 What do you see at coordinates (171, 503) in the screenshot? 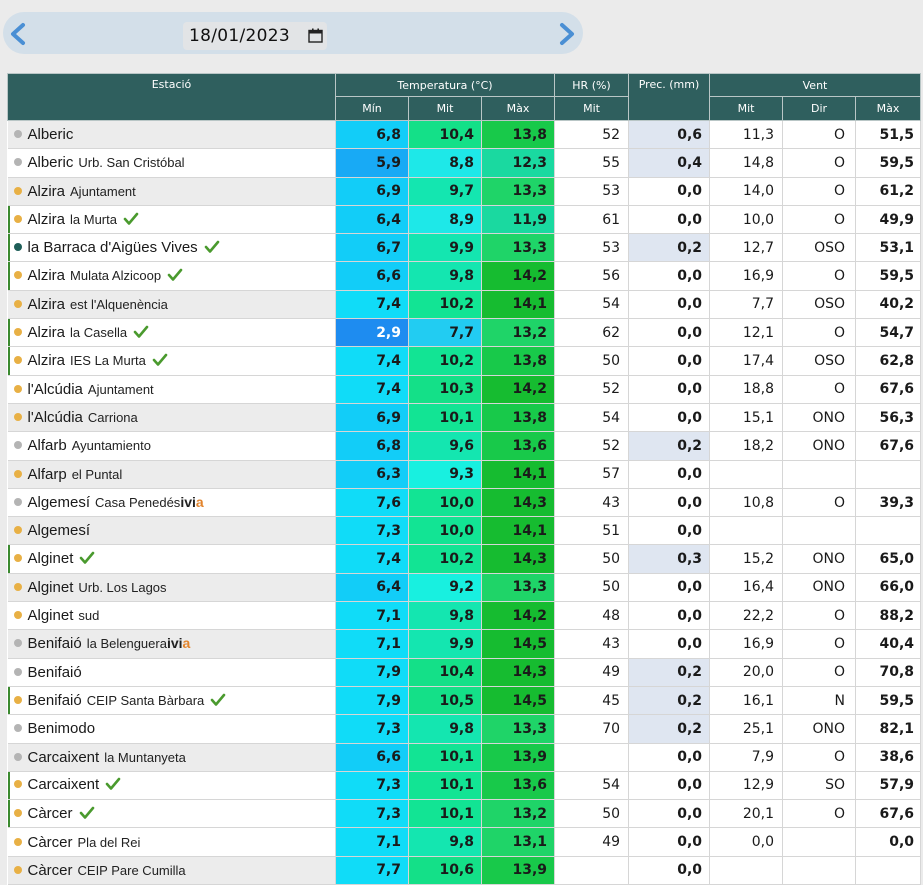
I see `station-cell: Algemesí Casa Penedésivia` at bounding box center [171, 503].